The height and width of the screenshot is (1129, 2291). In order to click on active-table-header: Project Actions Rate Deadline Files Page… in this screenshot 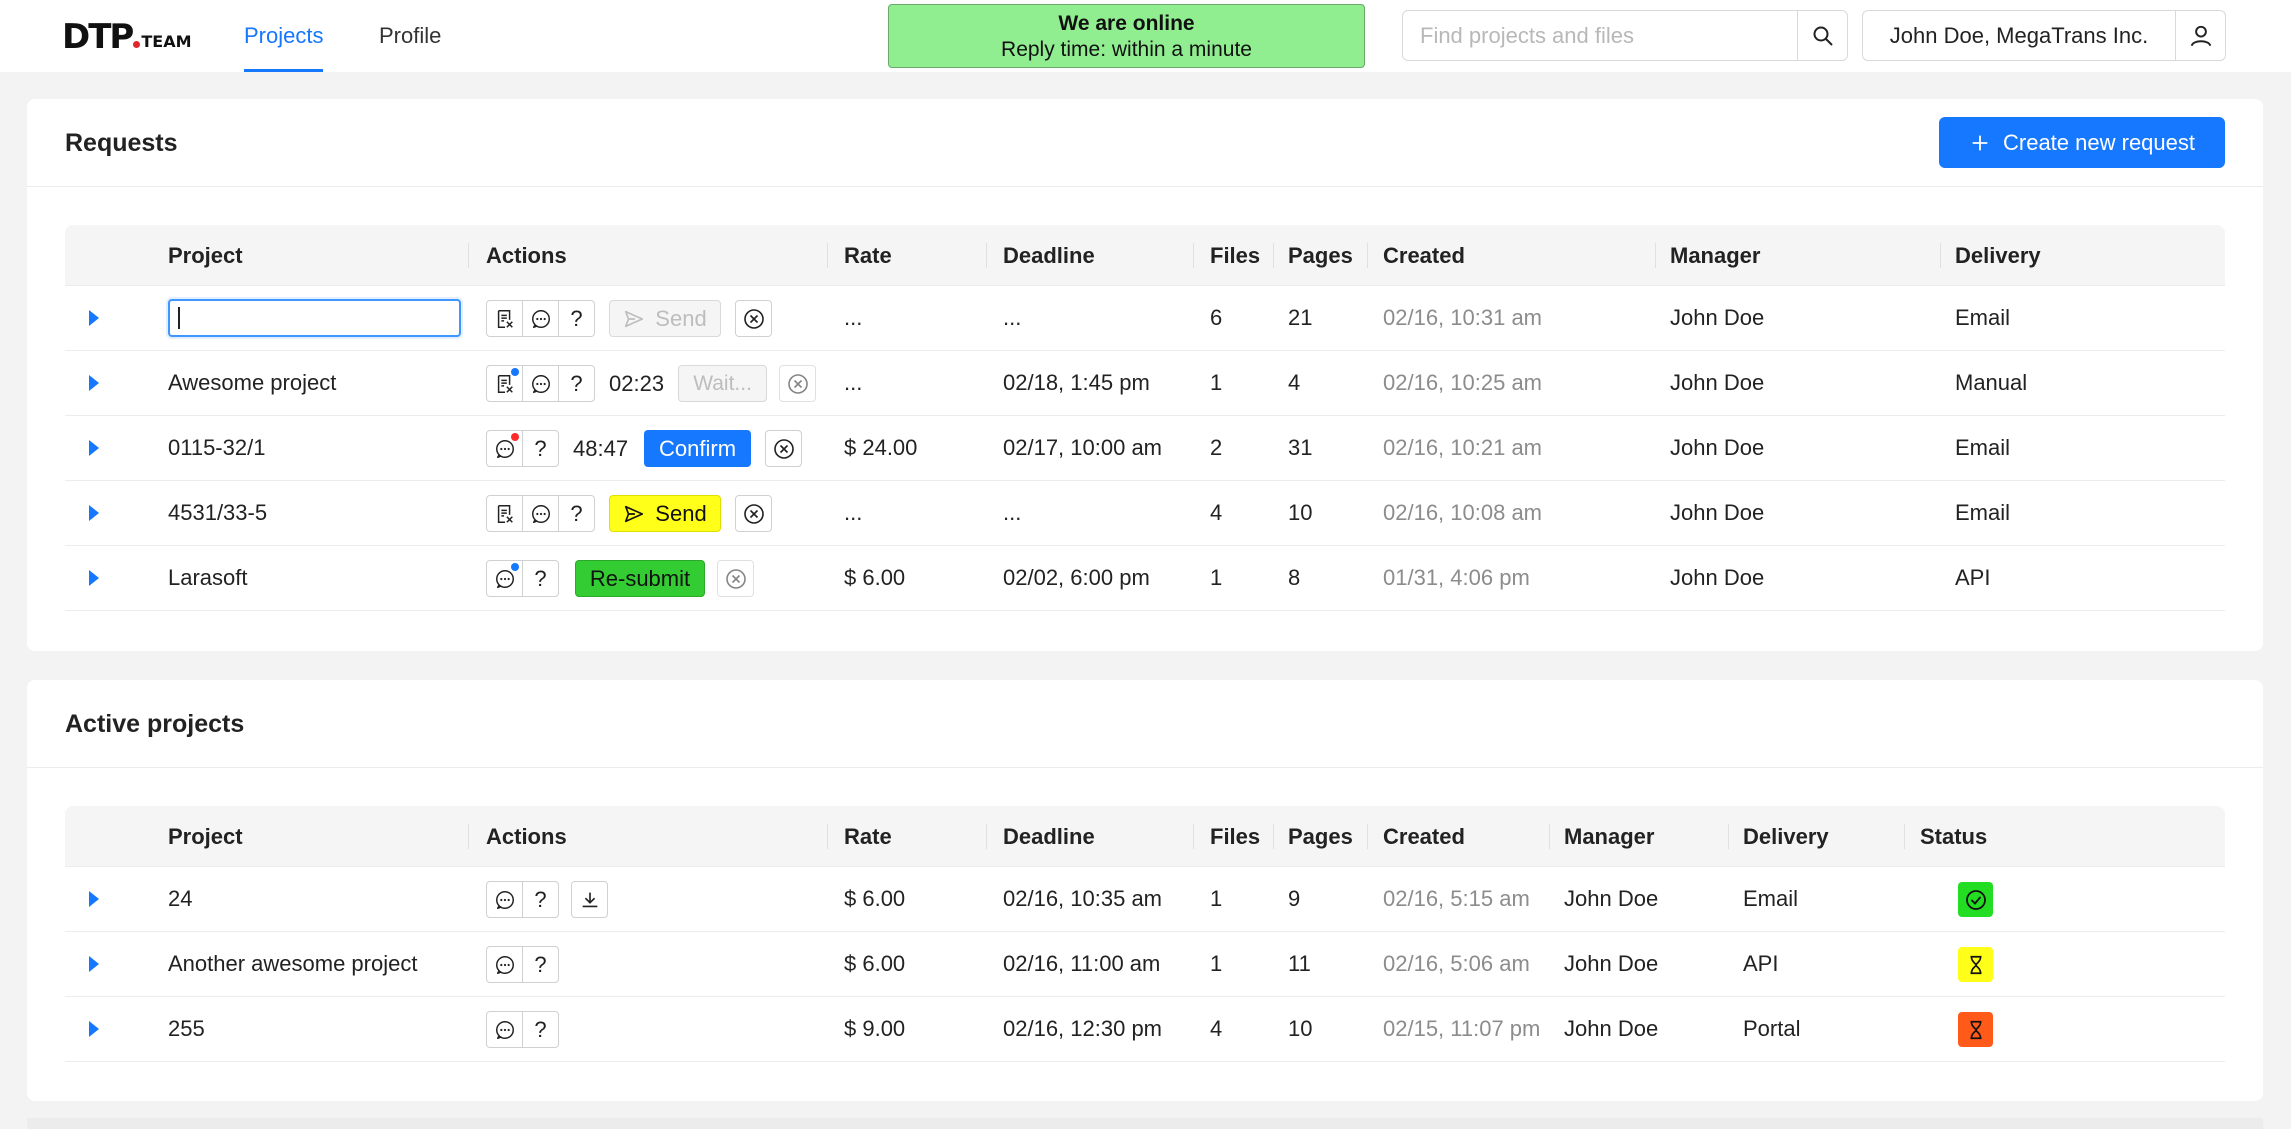, I will do `click(1145, 836)`.